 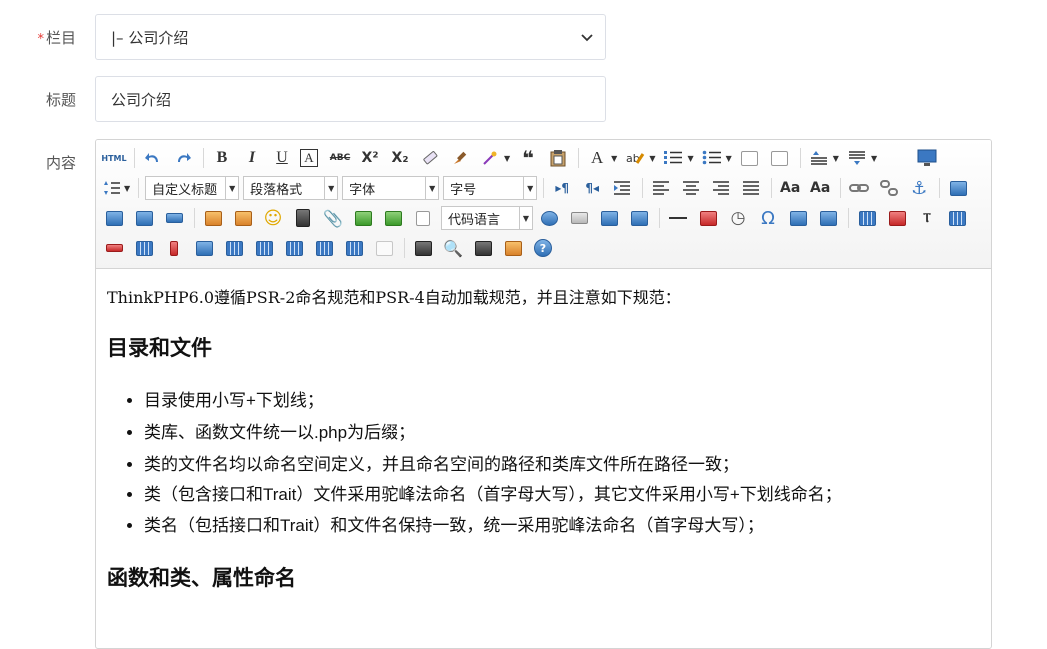 What do you see at coordinates (897, 218) in the screenshot?
I see `delete-table-button` at bounding box center [897, 218].